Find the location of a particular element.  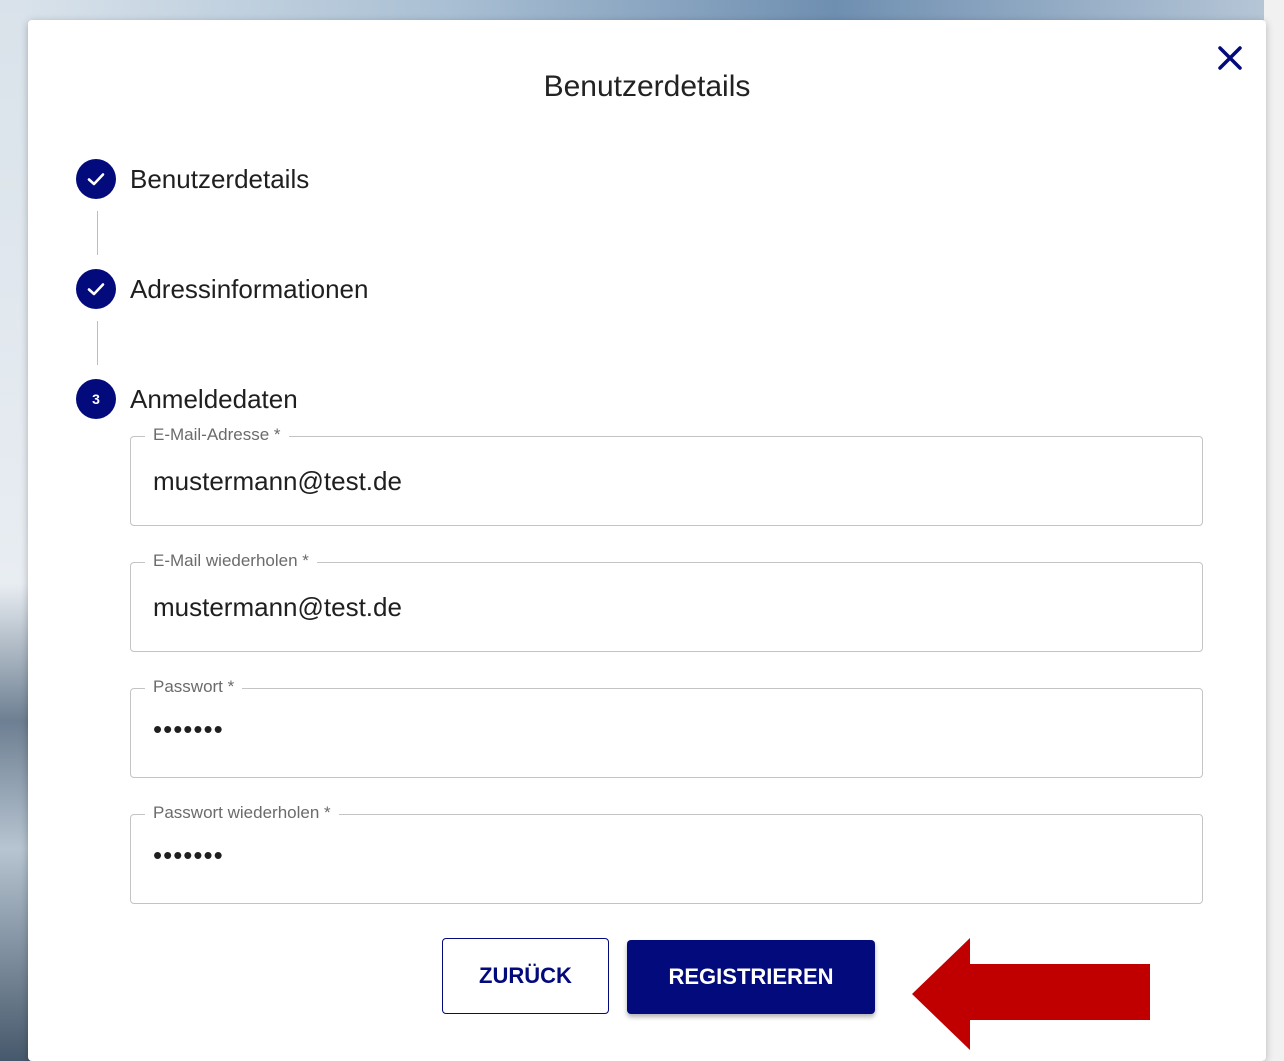

register-button: REGISTRIEREN is located at coordinates (751, 977).